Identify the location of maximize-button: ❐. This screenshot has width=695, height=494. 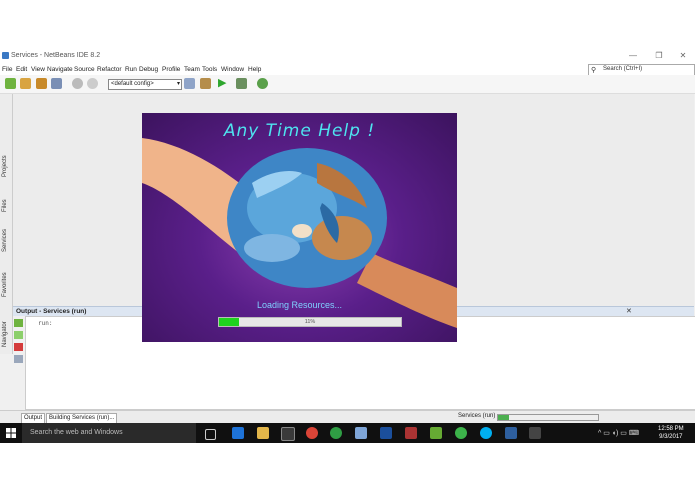
(659, 56).